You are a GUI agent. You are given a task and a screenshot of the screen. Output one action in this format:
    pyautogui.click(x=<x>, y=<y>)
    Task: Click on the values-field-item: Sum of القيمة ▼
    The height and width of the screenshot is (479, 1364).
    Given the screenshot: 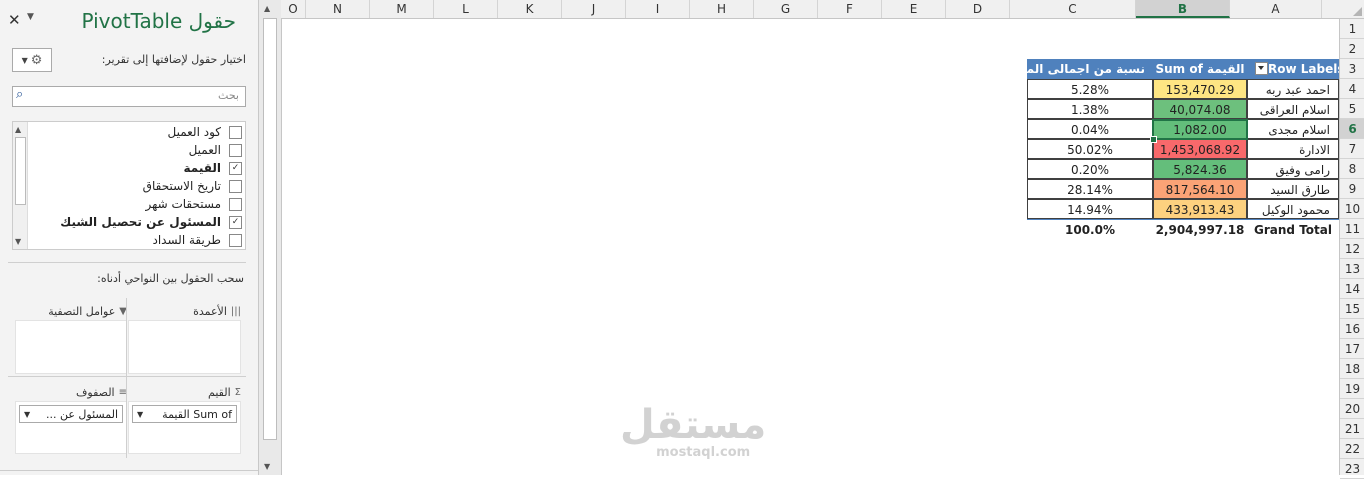 What is the action you would take?
    pyautogui.click(x=184, y=414)
    